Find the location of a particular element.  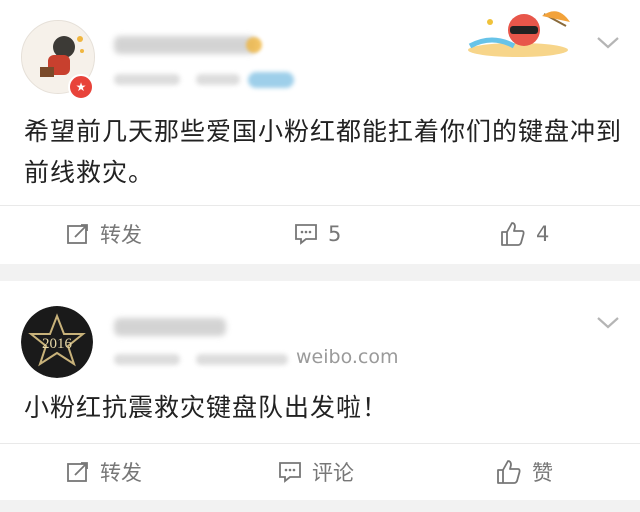

card-decoration-icon is located at coordinates (519, 34).